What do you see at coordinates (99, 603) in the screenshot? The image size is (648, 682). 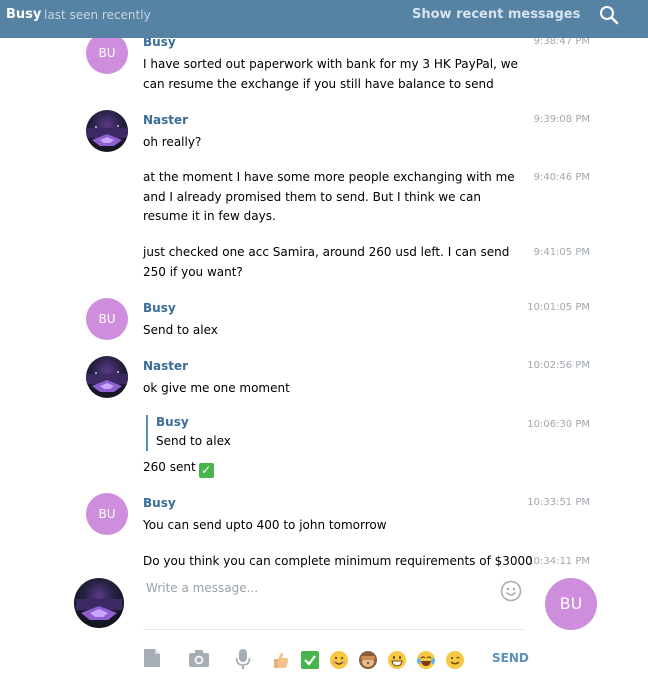 I see `my-avatar-photo` at bounding box center [99, 603].